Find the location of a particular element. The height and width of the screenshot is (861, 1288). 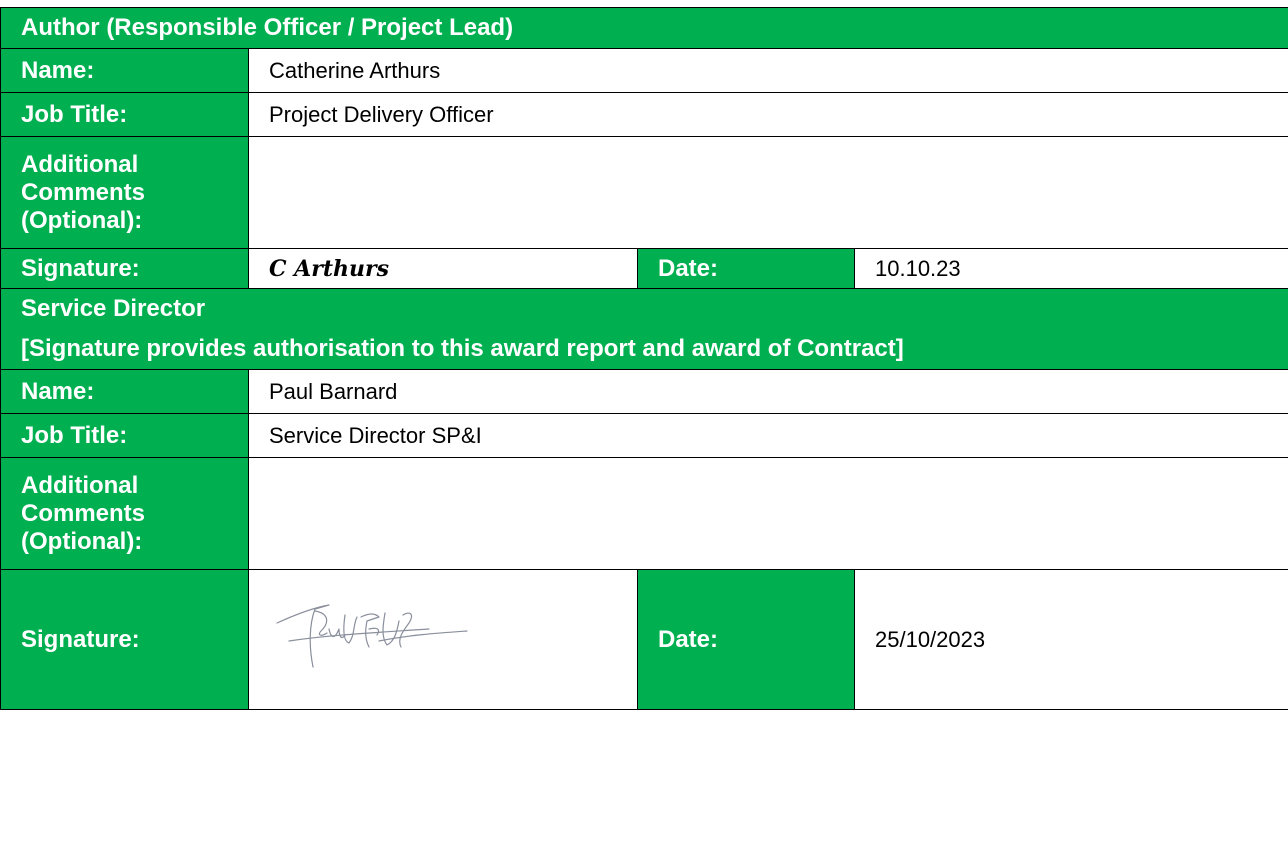

director-name-value: Paul Barnard is located at coordinates (767, 391).